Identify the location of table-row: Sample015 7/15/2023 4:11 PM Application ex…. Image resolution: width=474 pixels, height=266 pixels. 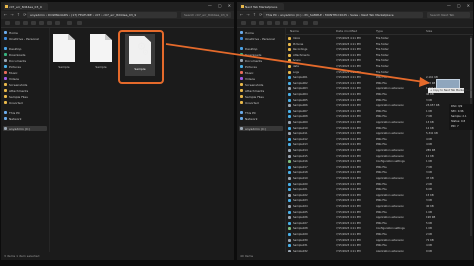
(379, 156).